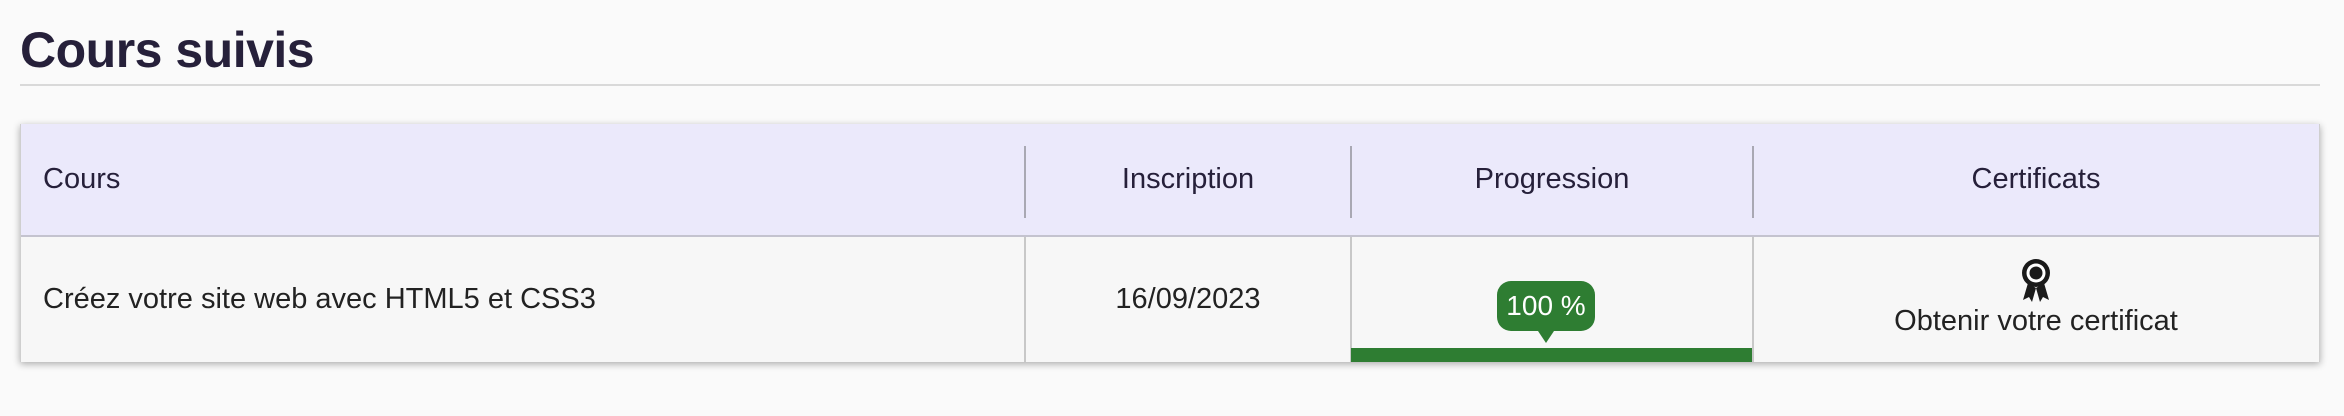 This screenshot has width=2344, height=416. What do you see at coordinates (1188, 299) in the screenshot?
I see `enrollment-date: 16/09/2023` at bounding box center [1188, 299].